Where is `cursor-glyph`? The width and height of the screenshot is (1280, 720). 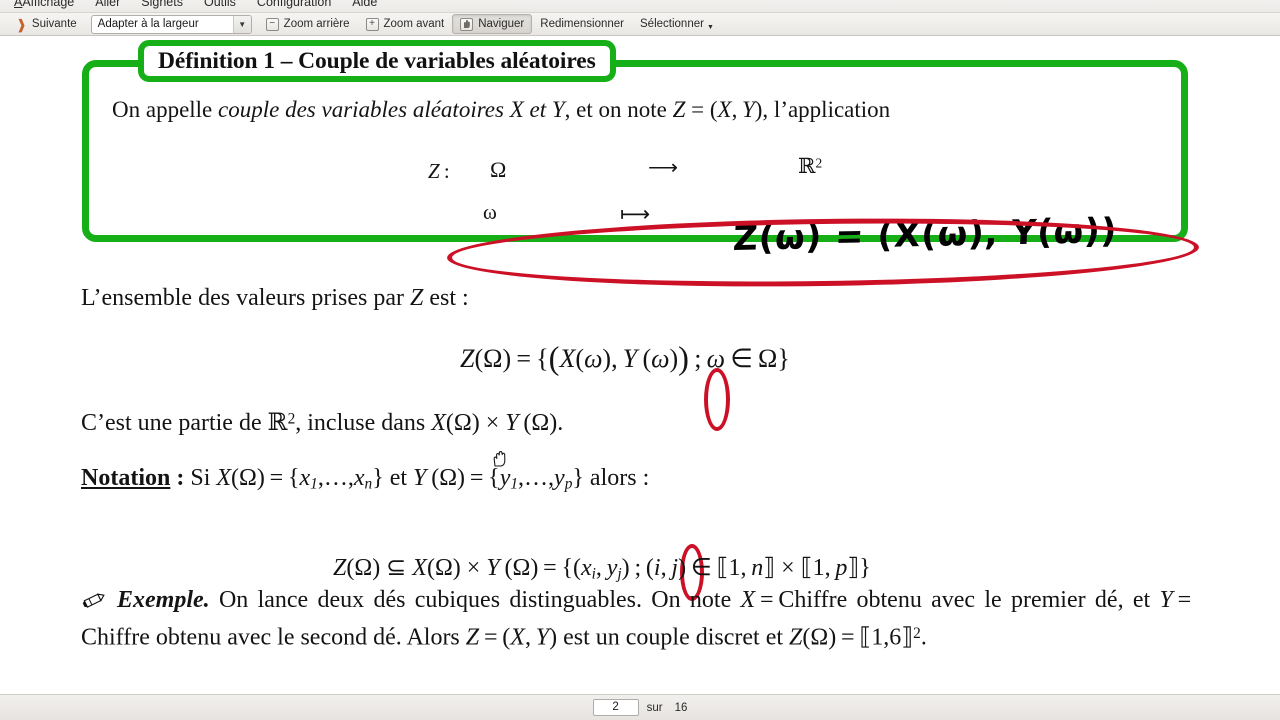
cursor-glyph is located at coordinates (499, 459).